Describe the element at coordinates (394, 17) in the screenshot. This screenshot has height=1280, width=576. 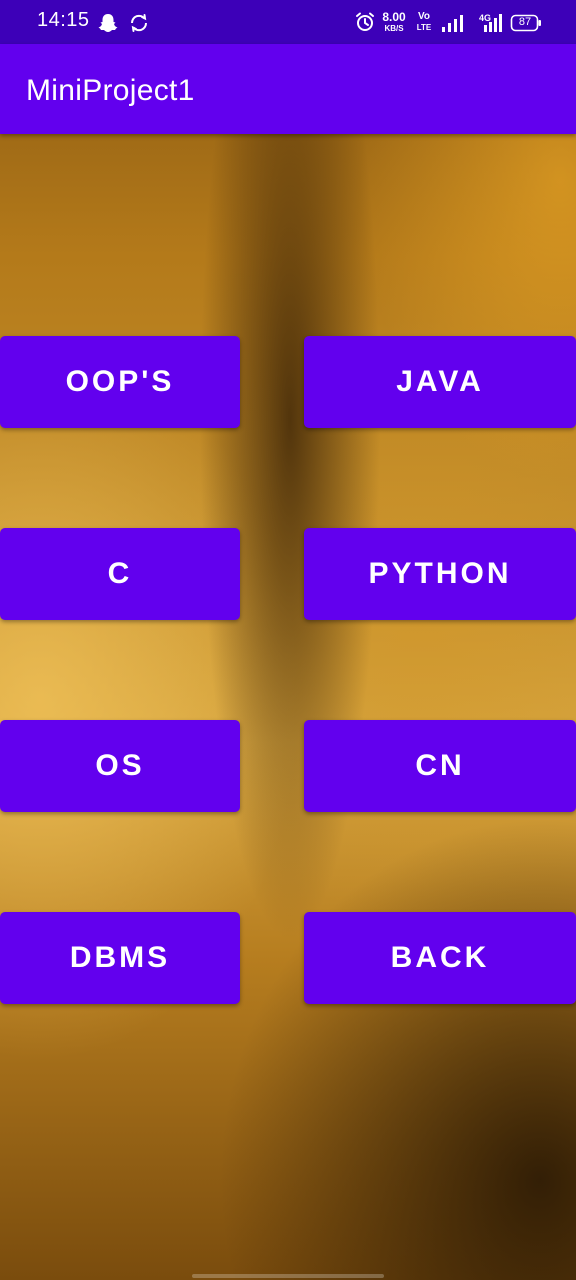
I see `network-speed-value: 8.00` at that location.